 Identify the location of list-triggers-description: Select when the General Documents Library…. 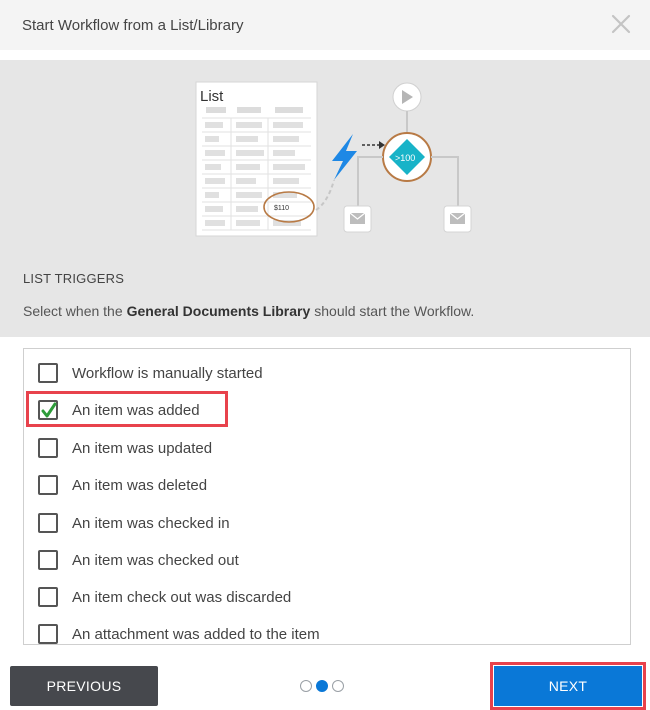
(248, 311).